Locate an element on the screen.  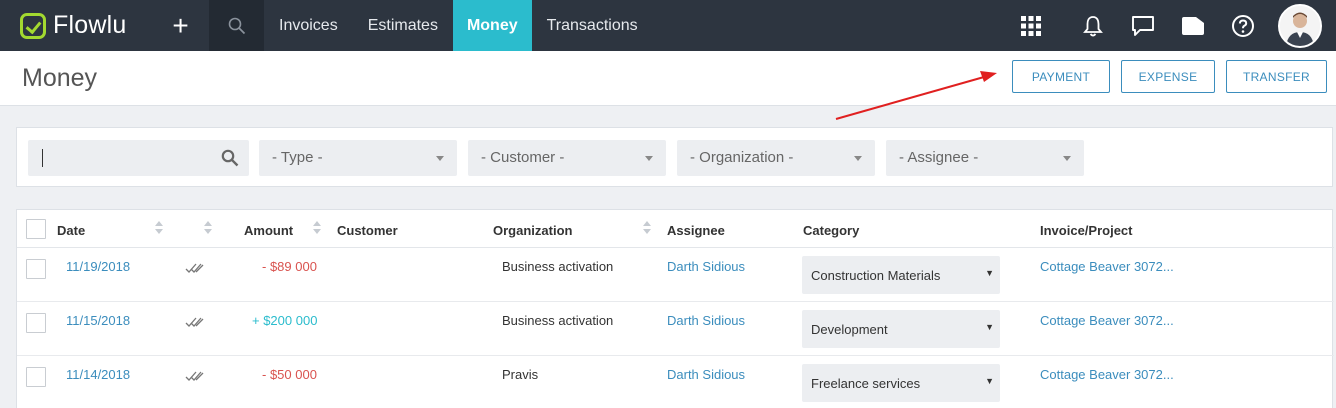
tab-estimates: Estimates is located at coordinates (403, 25).